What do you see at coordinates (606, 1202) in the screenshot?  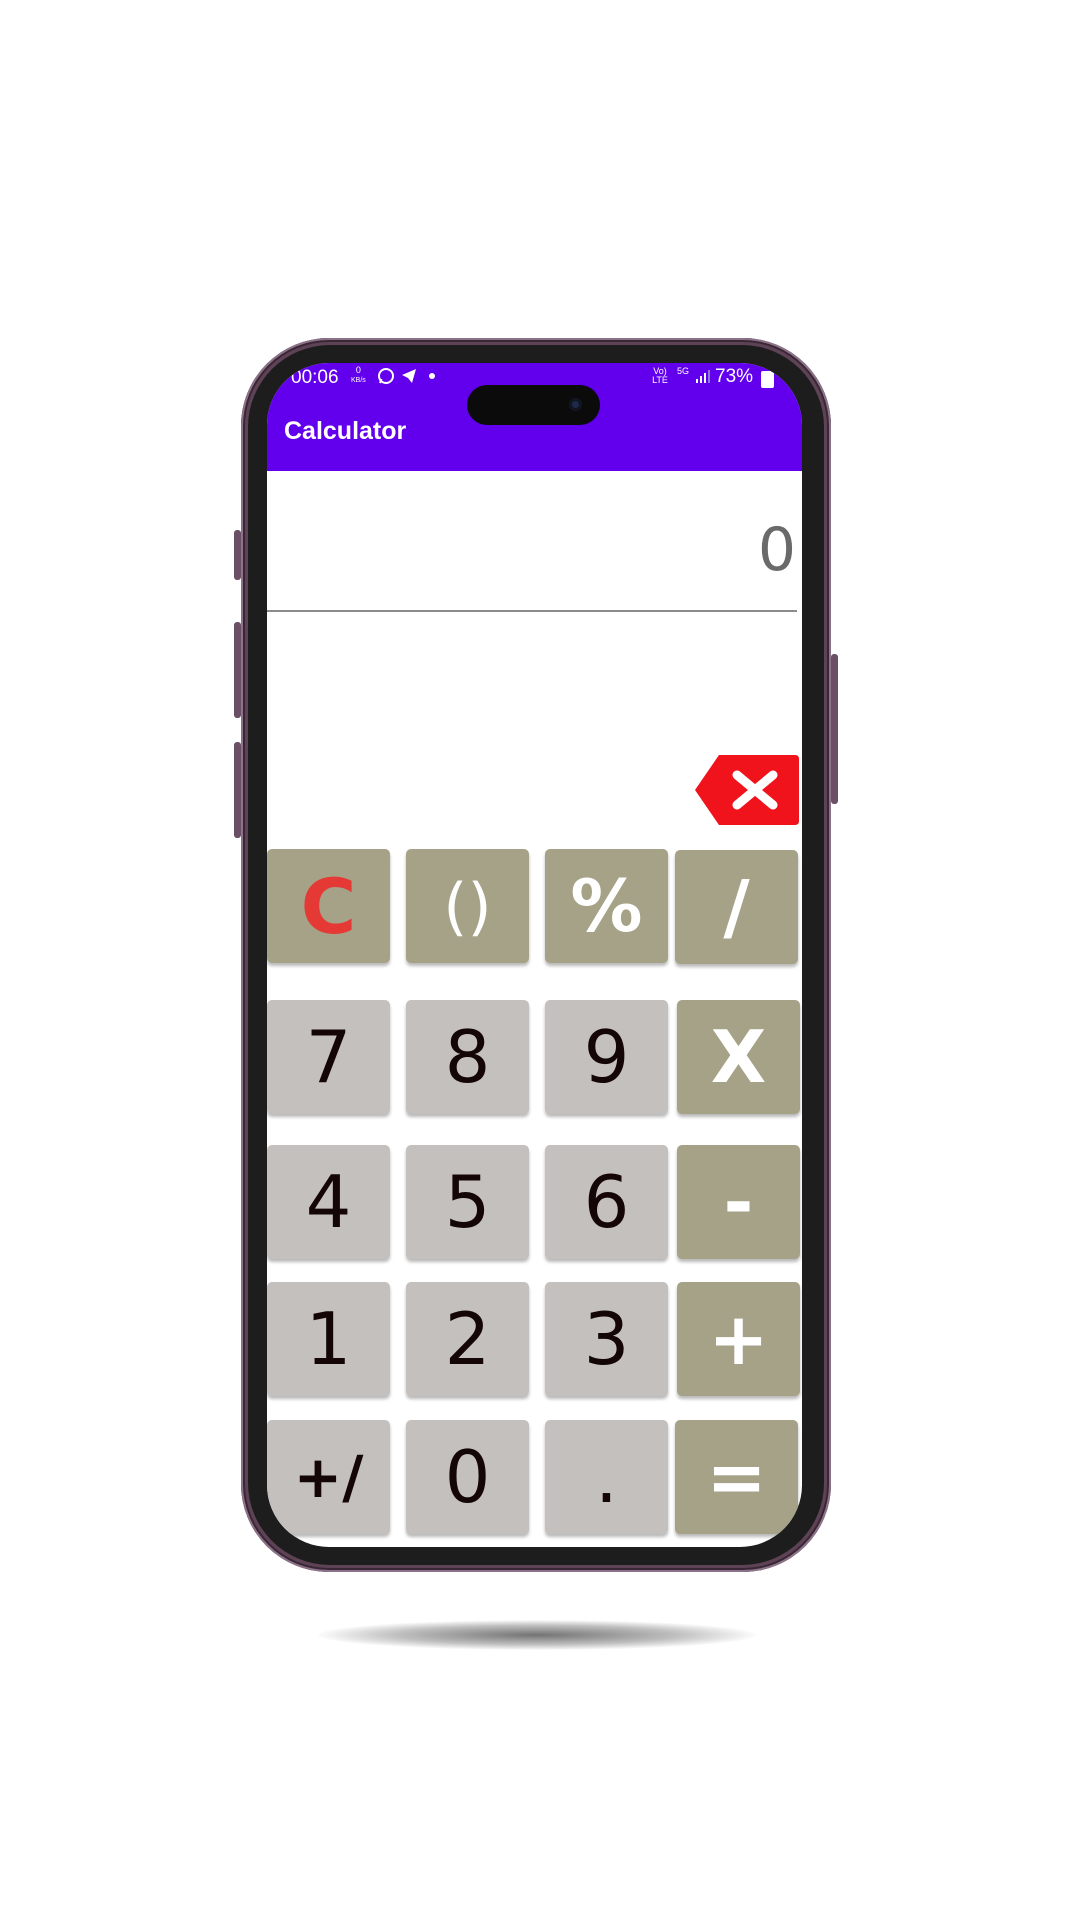 I see `digit-6-button: 6` at bounding box center [606, 1202].